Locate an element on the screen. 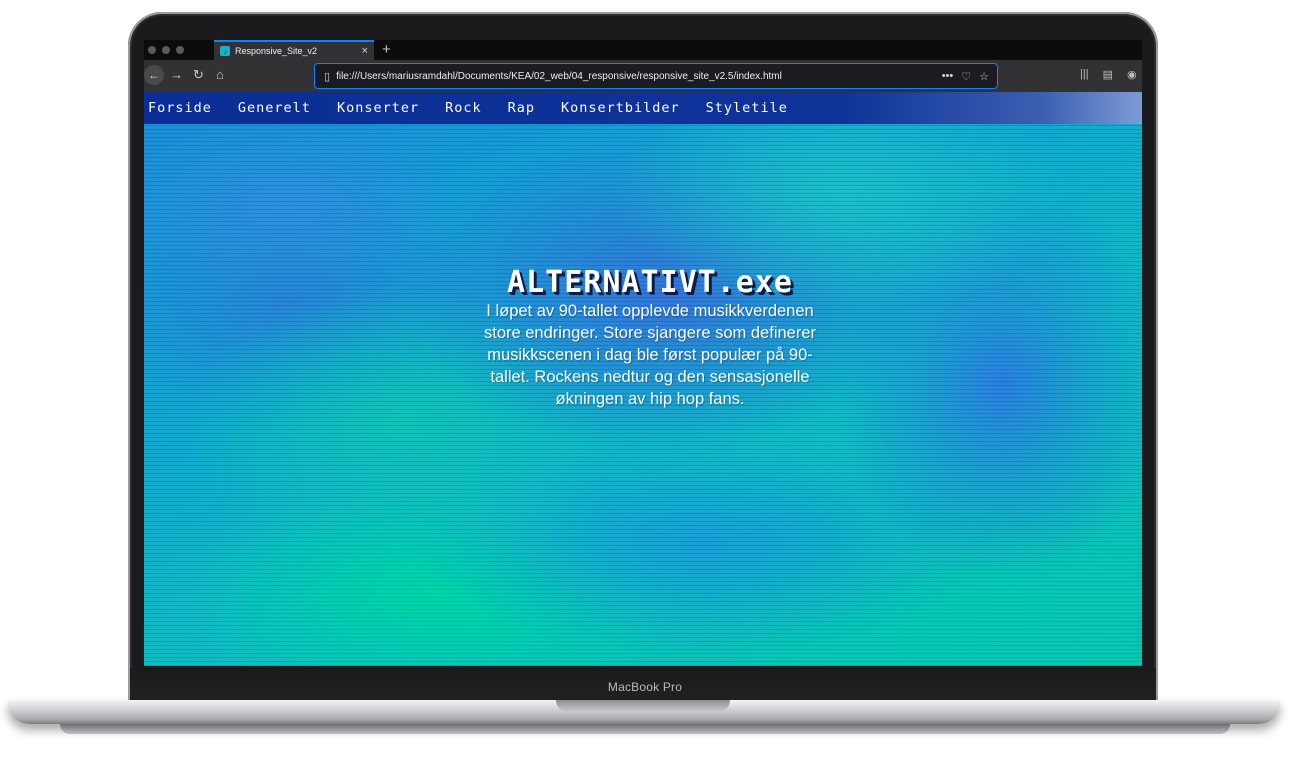  sidebar-icon: ▤ is located at coordinates (1108, 74).